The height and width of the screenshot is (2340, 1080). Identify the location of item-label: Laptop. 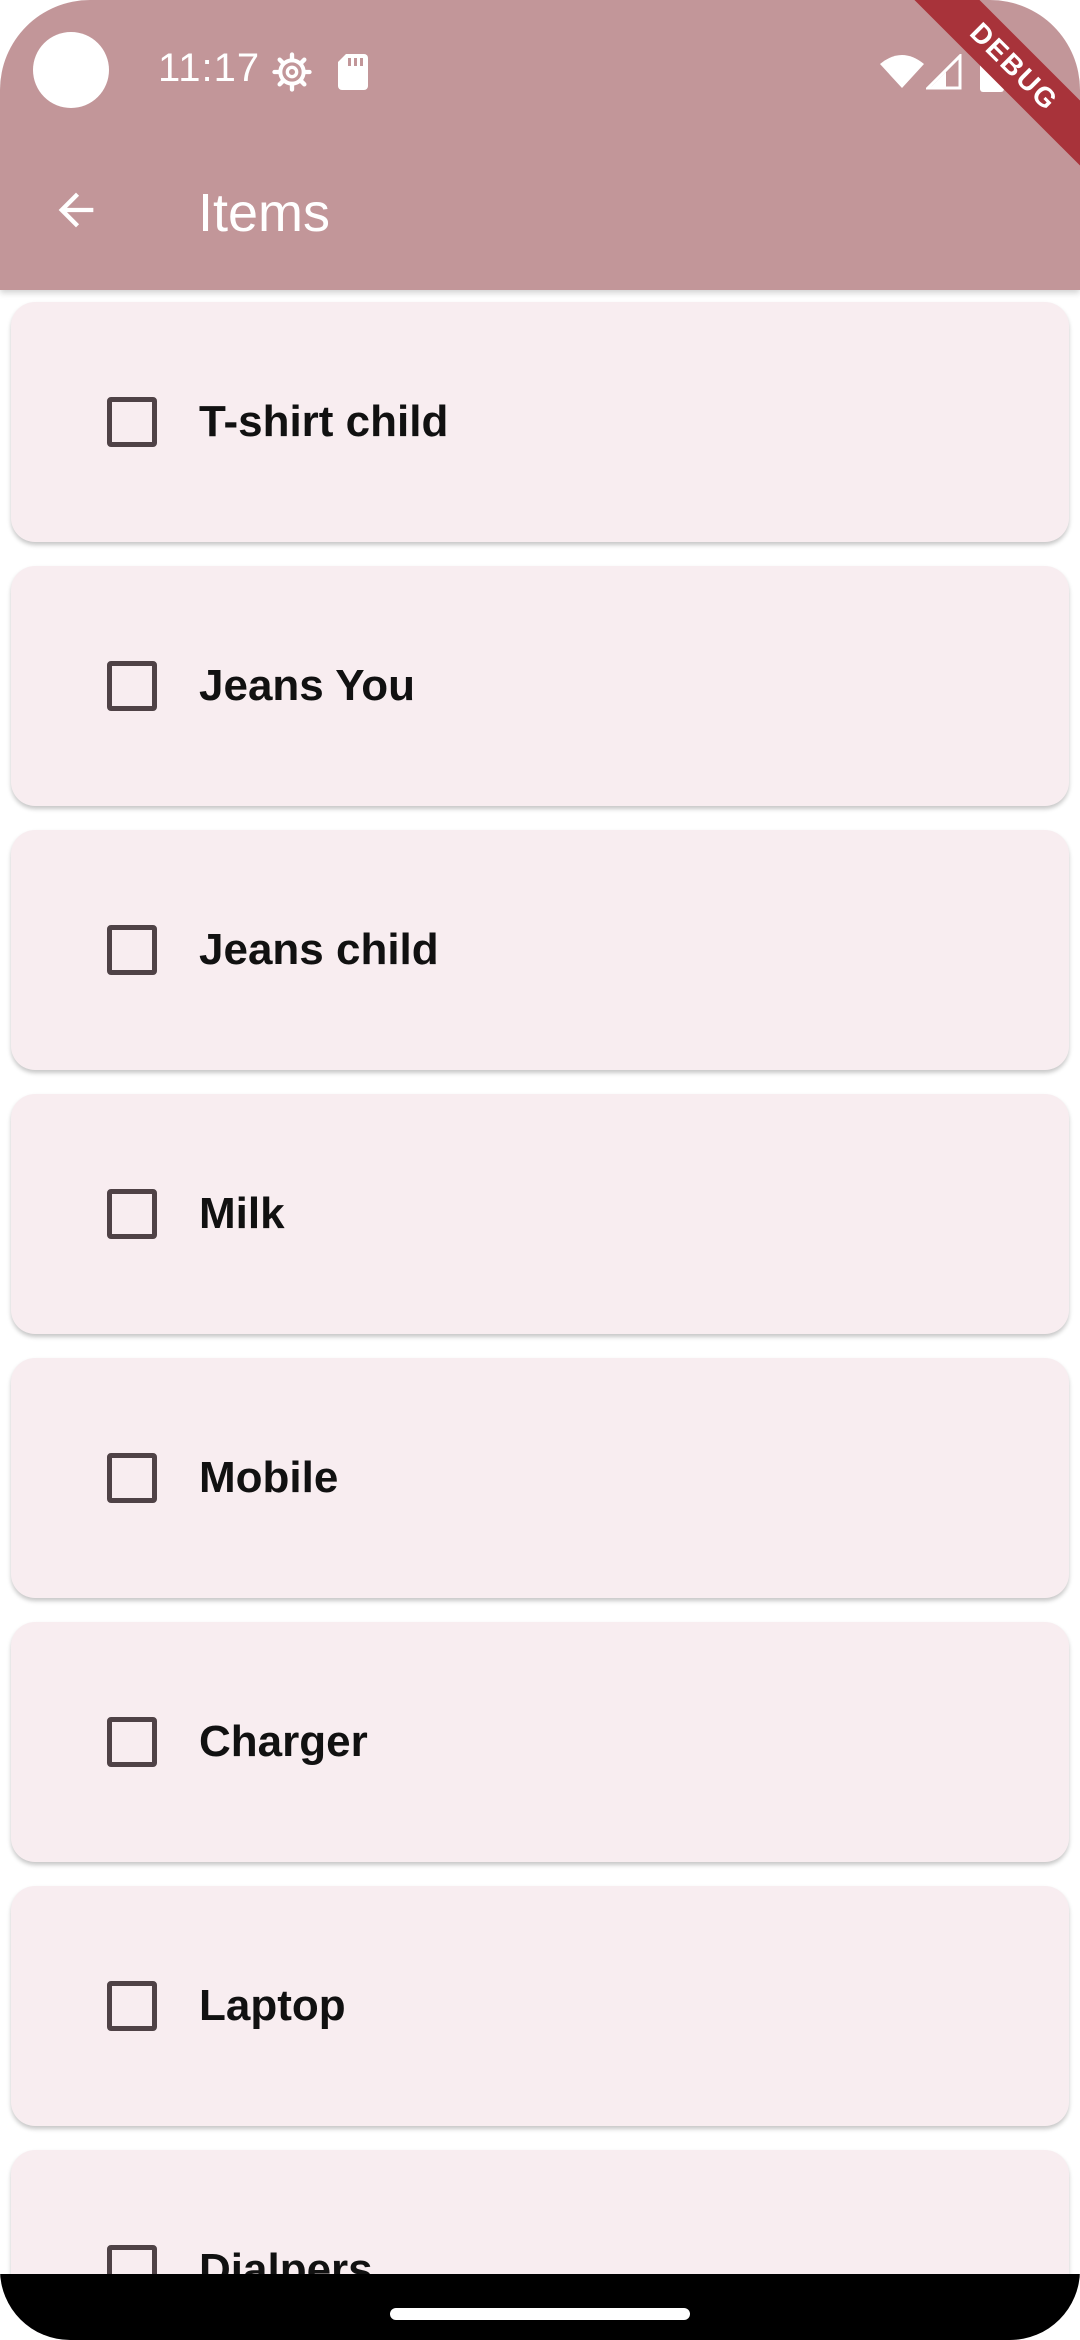
(272, 2005).